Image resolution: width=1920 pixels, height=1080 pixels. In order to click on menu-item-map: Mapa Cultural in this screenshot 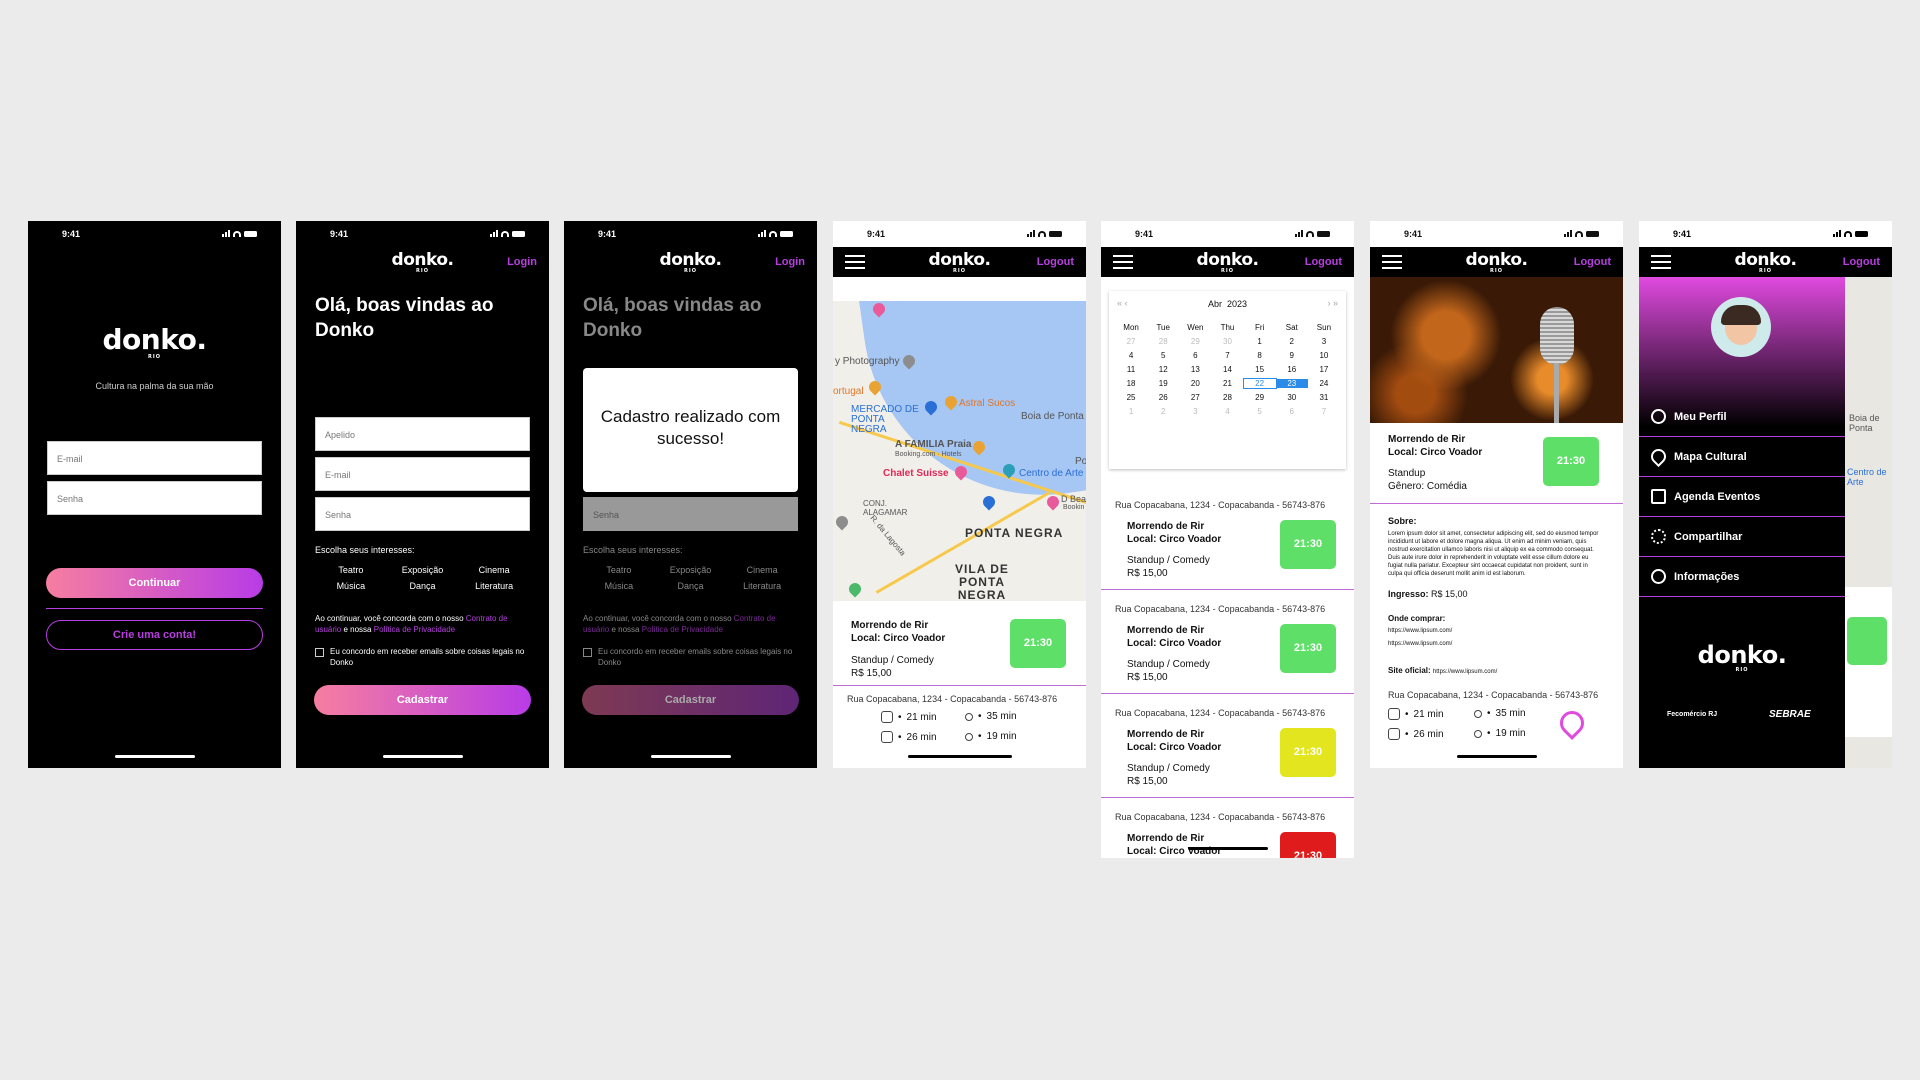, I will do `click(1742, 457)`.